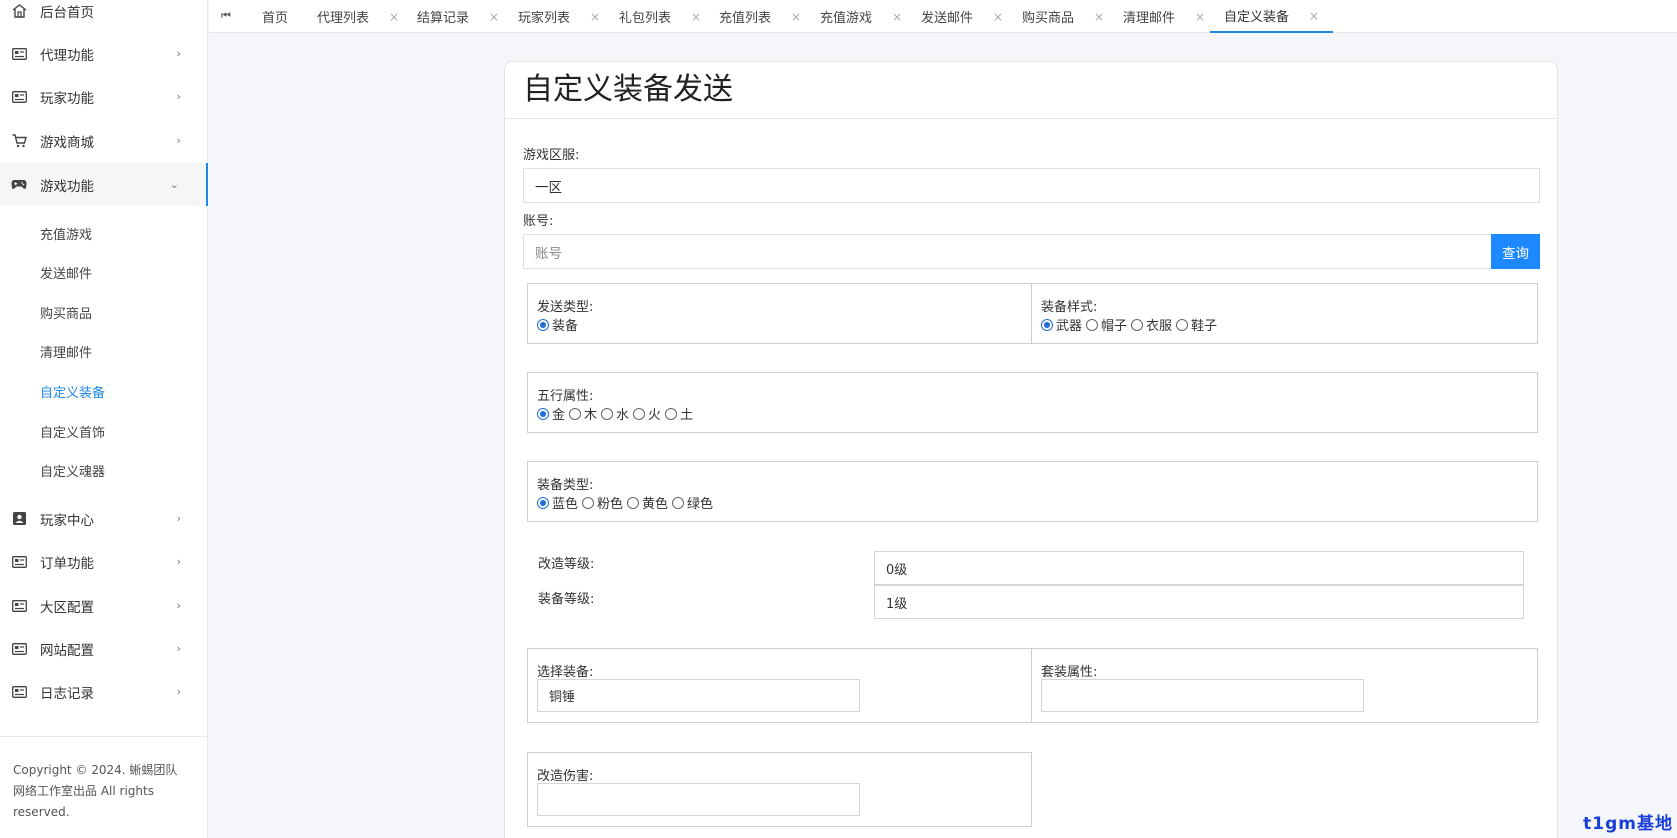  Describe the element at coordinates (19, 185) in the screenshot. I see `gamepad-icon` at that location.